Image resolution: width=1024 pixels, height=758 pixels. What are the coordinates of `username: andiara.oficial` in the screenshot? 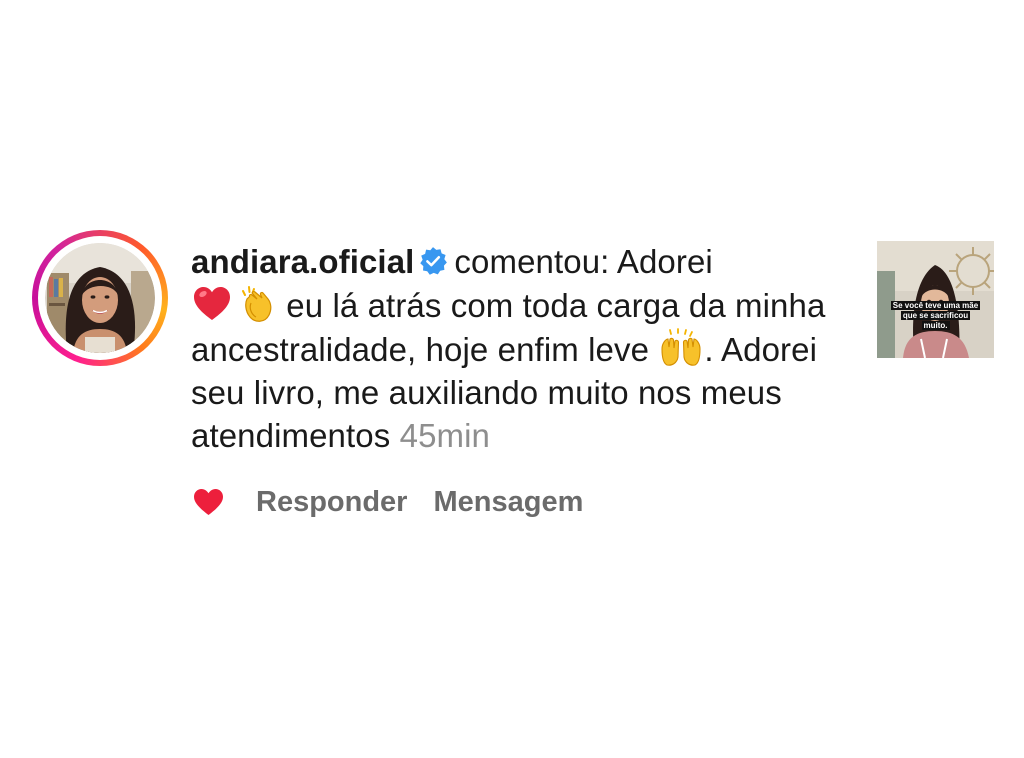 It's located at (302, 261).